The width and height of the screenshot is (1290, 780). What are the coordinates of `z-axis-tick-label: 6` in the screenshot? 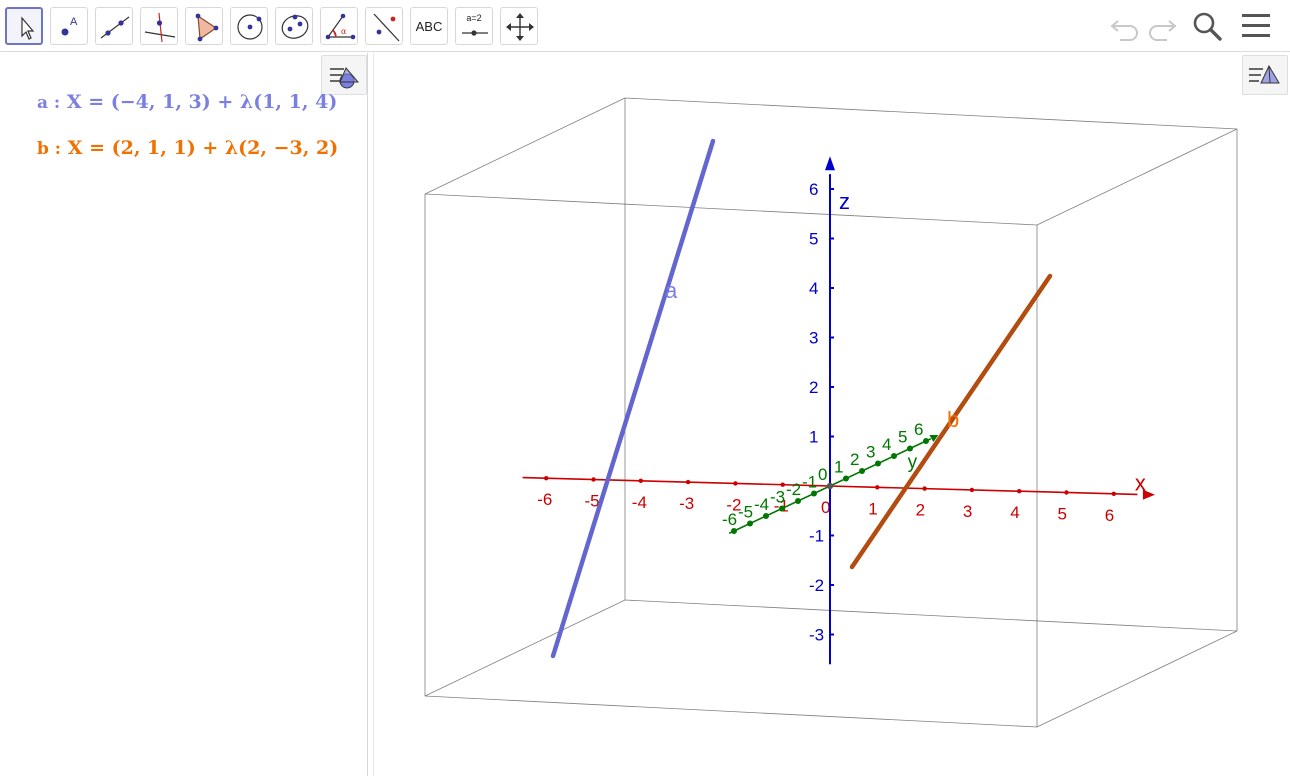 It's located at (813, 189).